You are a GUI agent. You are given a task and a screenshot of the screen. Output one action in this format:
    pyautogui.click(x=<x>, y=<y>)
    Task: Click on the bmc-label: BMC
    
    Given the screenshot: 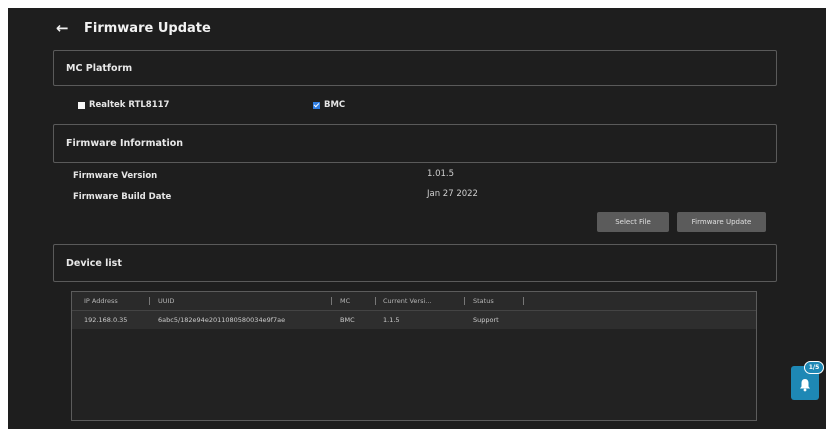 What is the action you would take?
    pyautogui.click(x=335, y=105)
    